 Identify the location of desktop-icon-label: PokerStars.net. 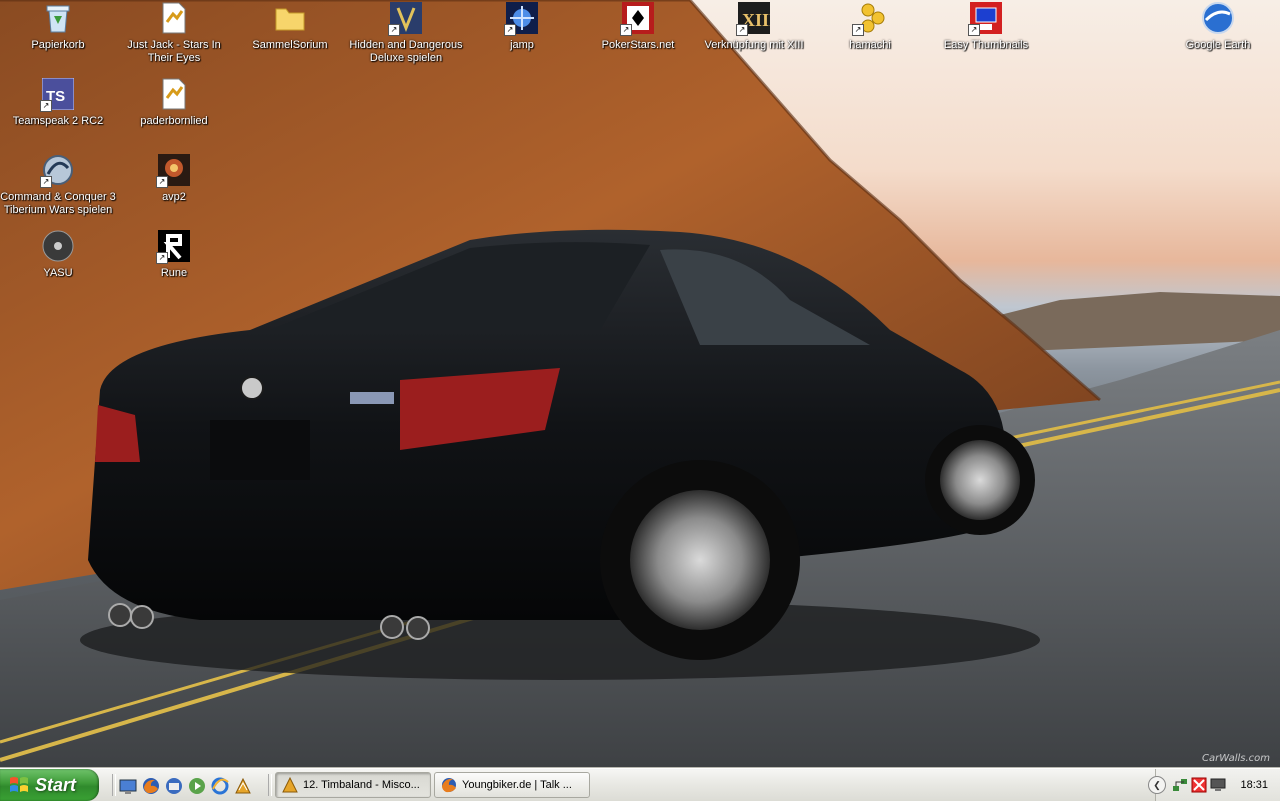
(638, 45).